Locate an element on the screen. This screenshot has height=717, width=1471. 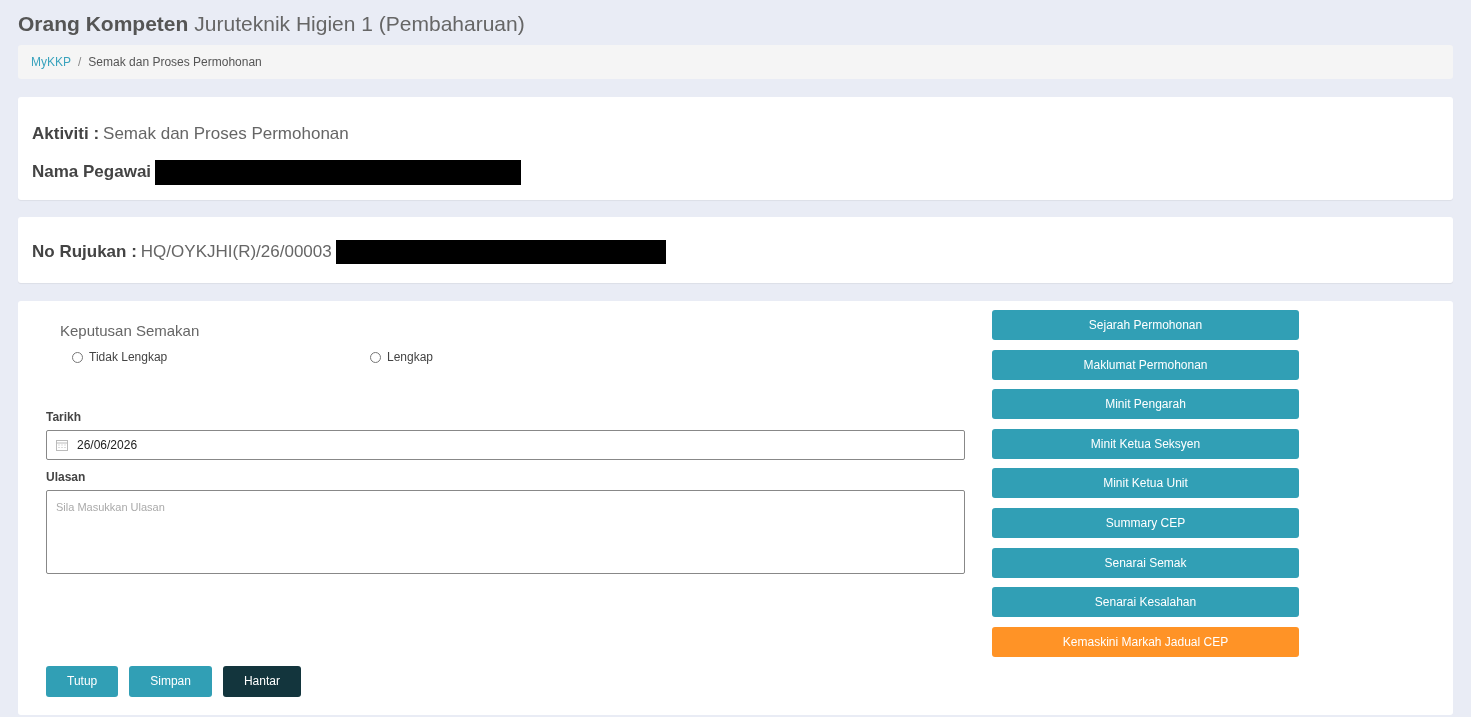
field-label: Nama Pegawai is located at coordinates (92, 172).